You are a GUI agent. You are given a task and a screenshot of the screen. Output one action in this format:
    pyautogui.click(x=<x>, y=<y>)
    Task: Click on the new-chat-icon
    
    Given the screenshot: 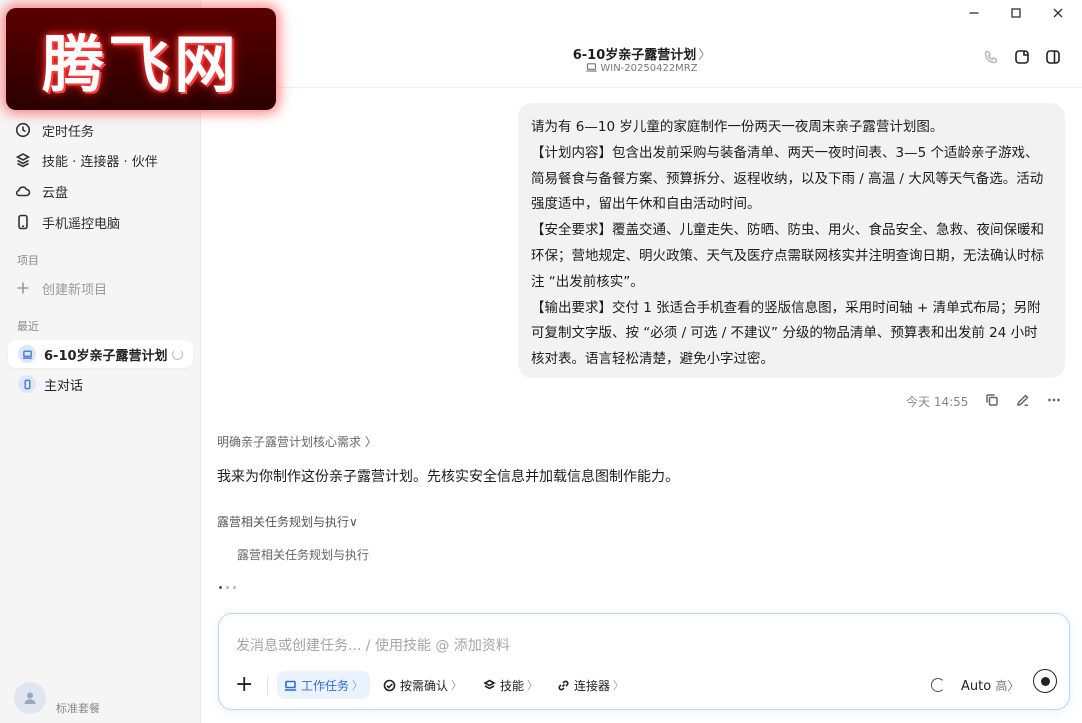 What is the action you would take?
    pyautogui.click(x=1022, y=57)
    